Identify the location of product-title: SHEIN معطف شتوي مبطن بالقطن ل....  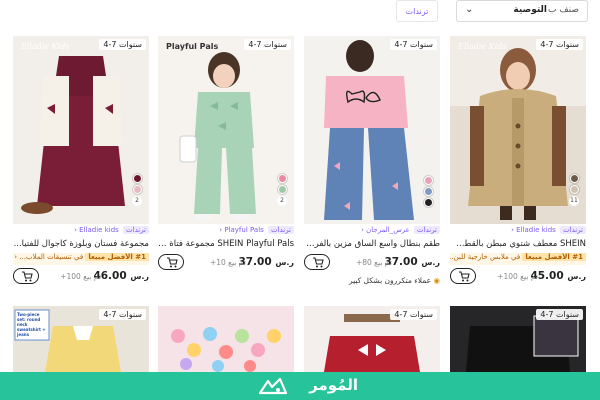
(518, 244).